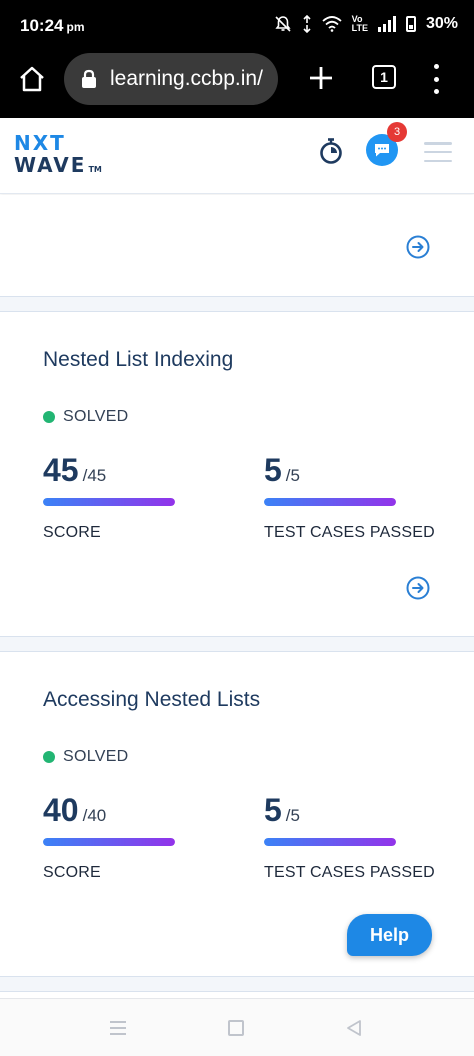 The image size is (474, 1056). I want to click on status-time: 10:24 pm, so click(52, 26).